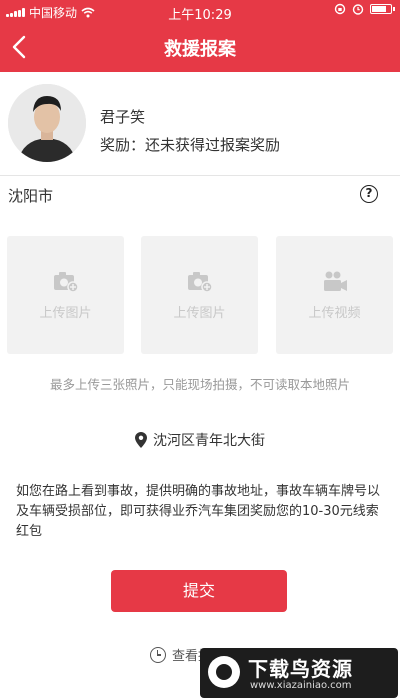 The width and height of the screenshot is (400, 700). I want to click on city-label: 沈阳市, so click(30, 195).